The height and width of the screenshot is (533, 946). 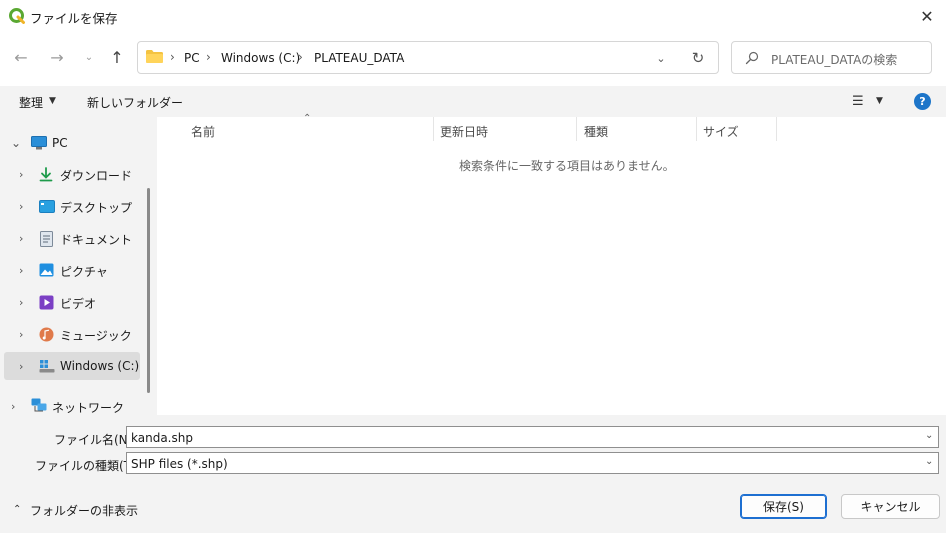 What do you see at coordinates (464, 131) in the screenshot?
I see `column-header-modified: 更新日時` at bounding box center [464, 131].